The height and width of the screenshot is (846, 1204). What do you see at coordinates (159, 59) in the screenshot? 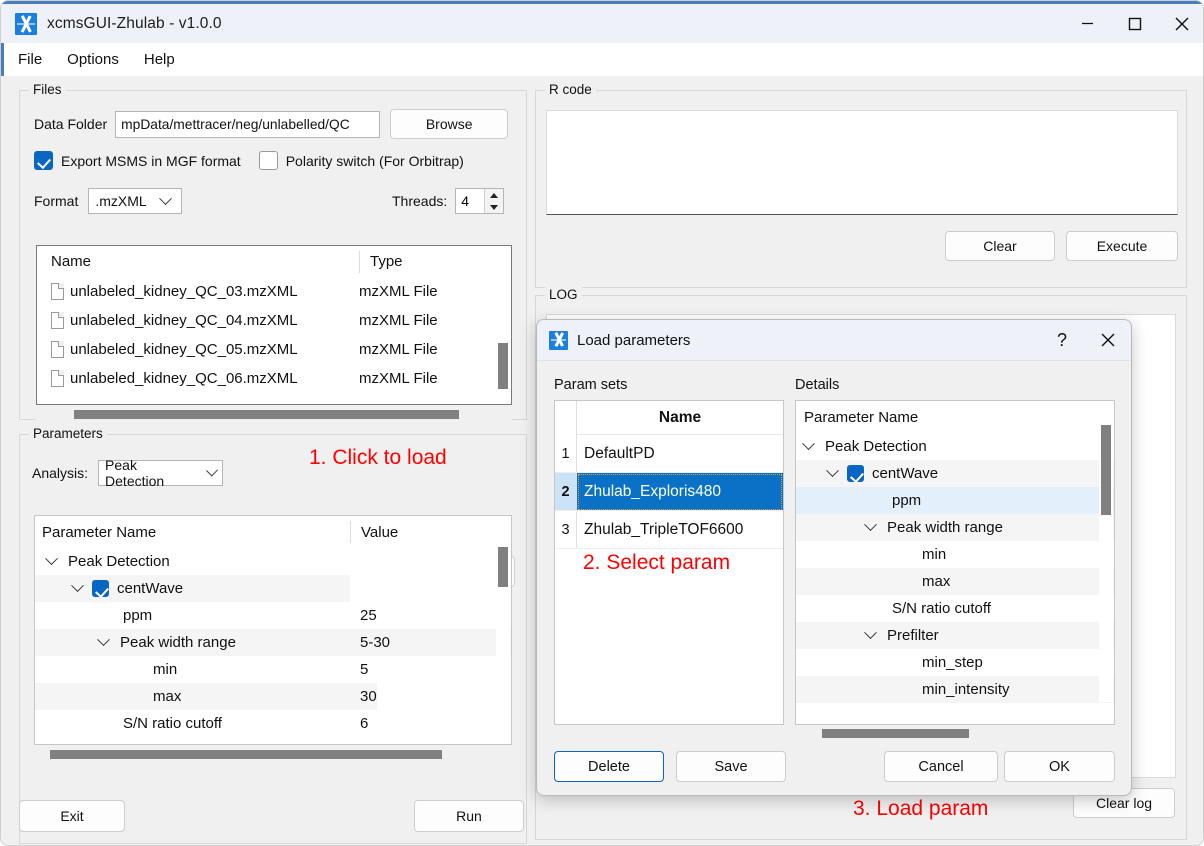
I see `menu-item-help: Help` at bounding box center [159, 59].